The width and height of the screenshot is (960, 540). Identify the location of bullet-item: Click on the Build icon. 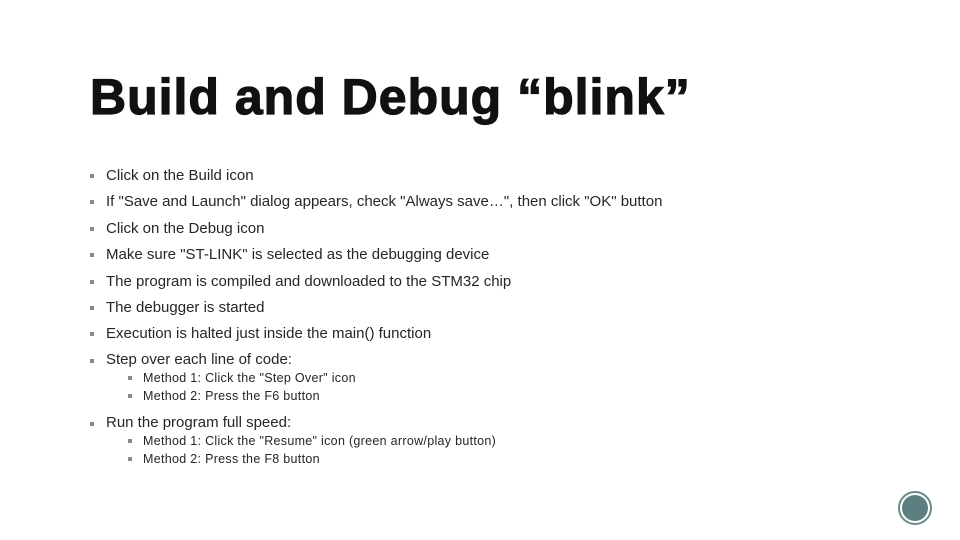
(376, 176).